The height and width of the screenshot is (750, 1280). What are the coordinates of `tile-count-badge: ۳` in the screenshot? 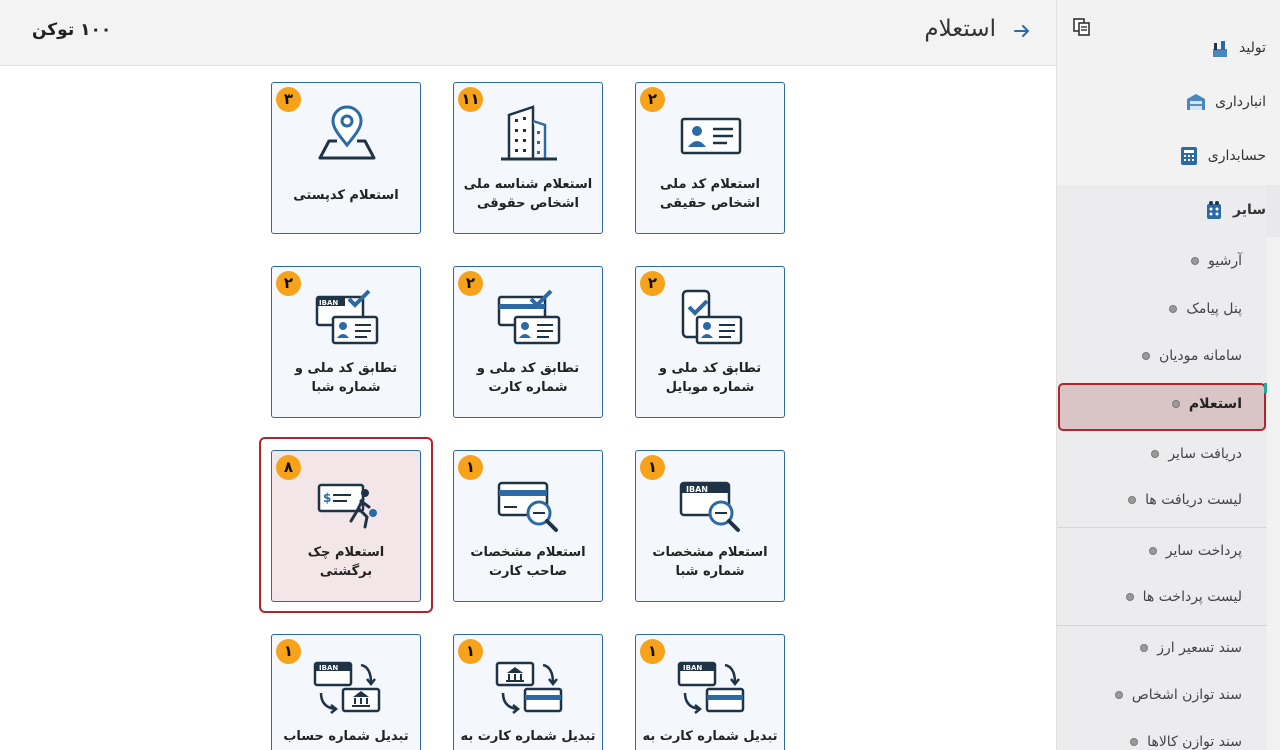 It's located at (288, 99).